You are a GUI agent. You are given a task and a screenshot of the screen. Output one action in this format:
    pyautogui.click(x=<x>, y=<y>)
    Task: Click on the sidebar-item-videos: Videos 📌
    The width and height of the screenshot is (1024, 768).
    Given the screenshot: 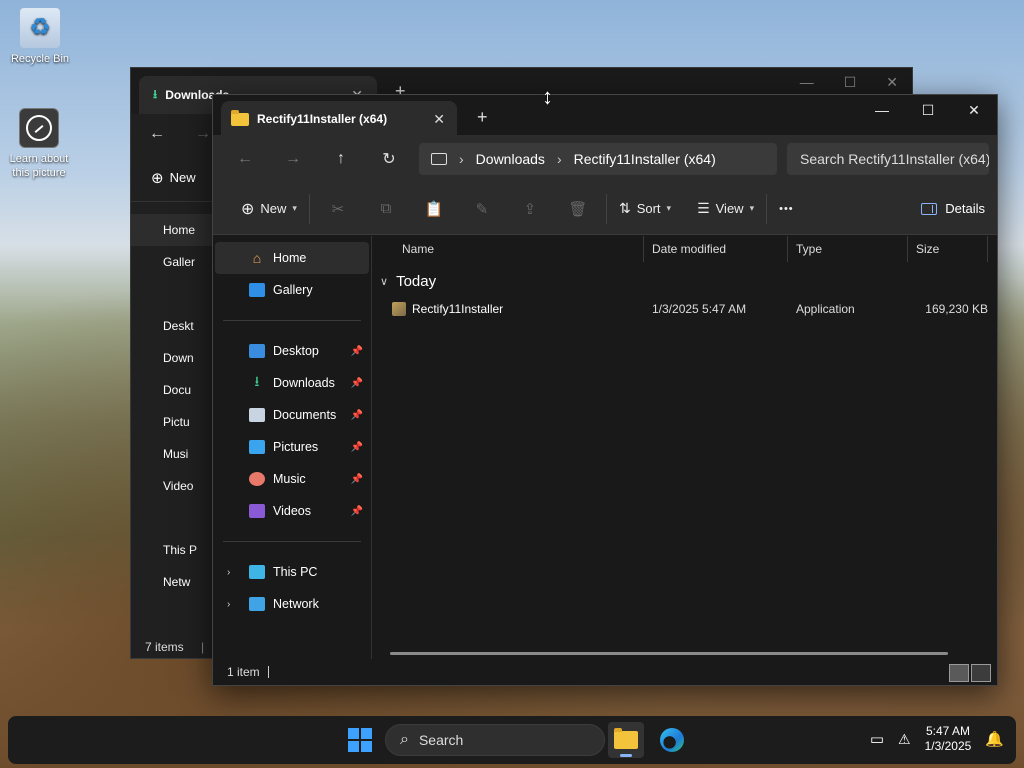 What is the action you would take?
    pyautogui.click(x=292, y=511)
    